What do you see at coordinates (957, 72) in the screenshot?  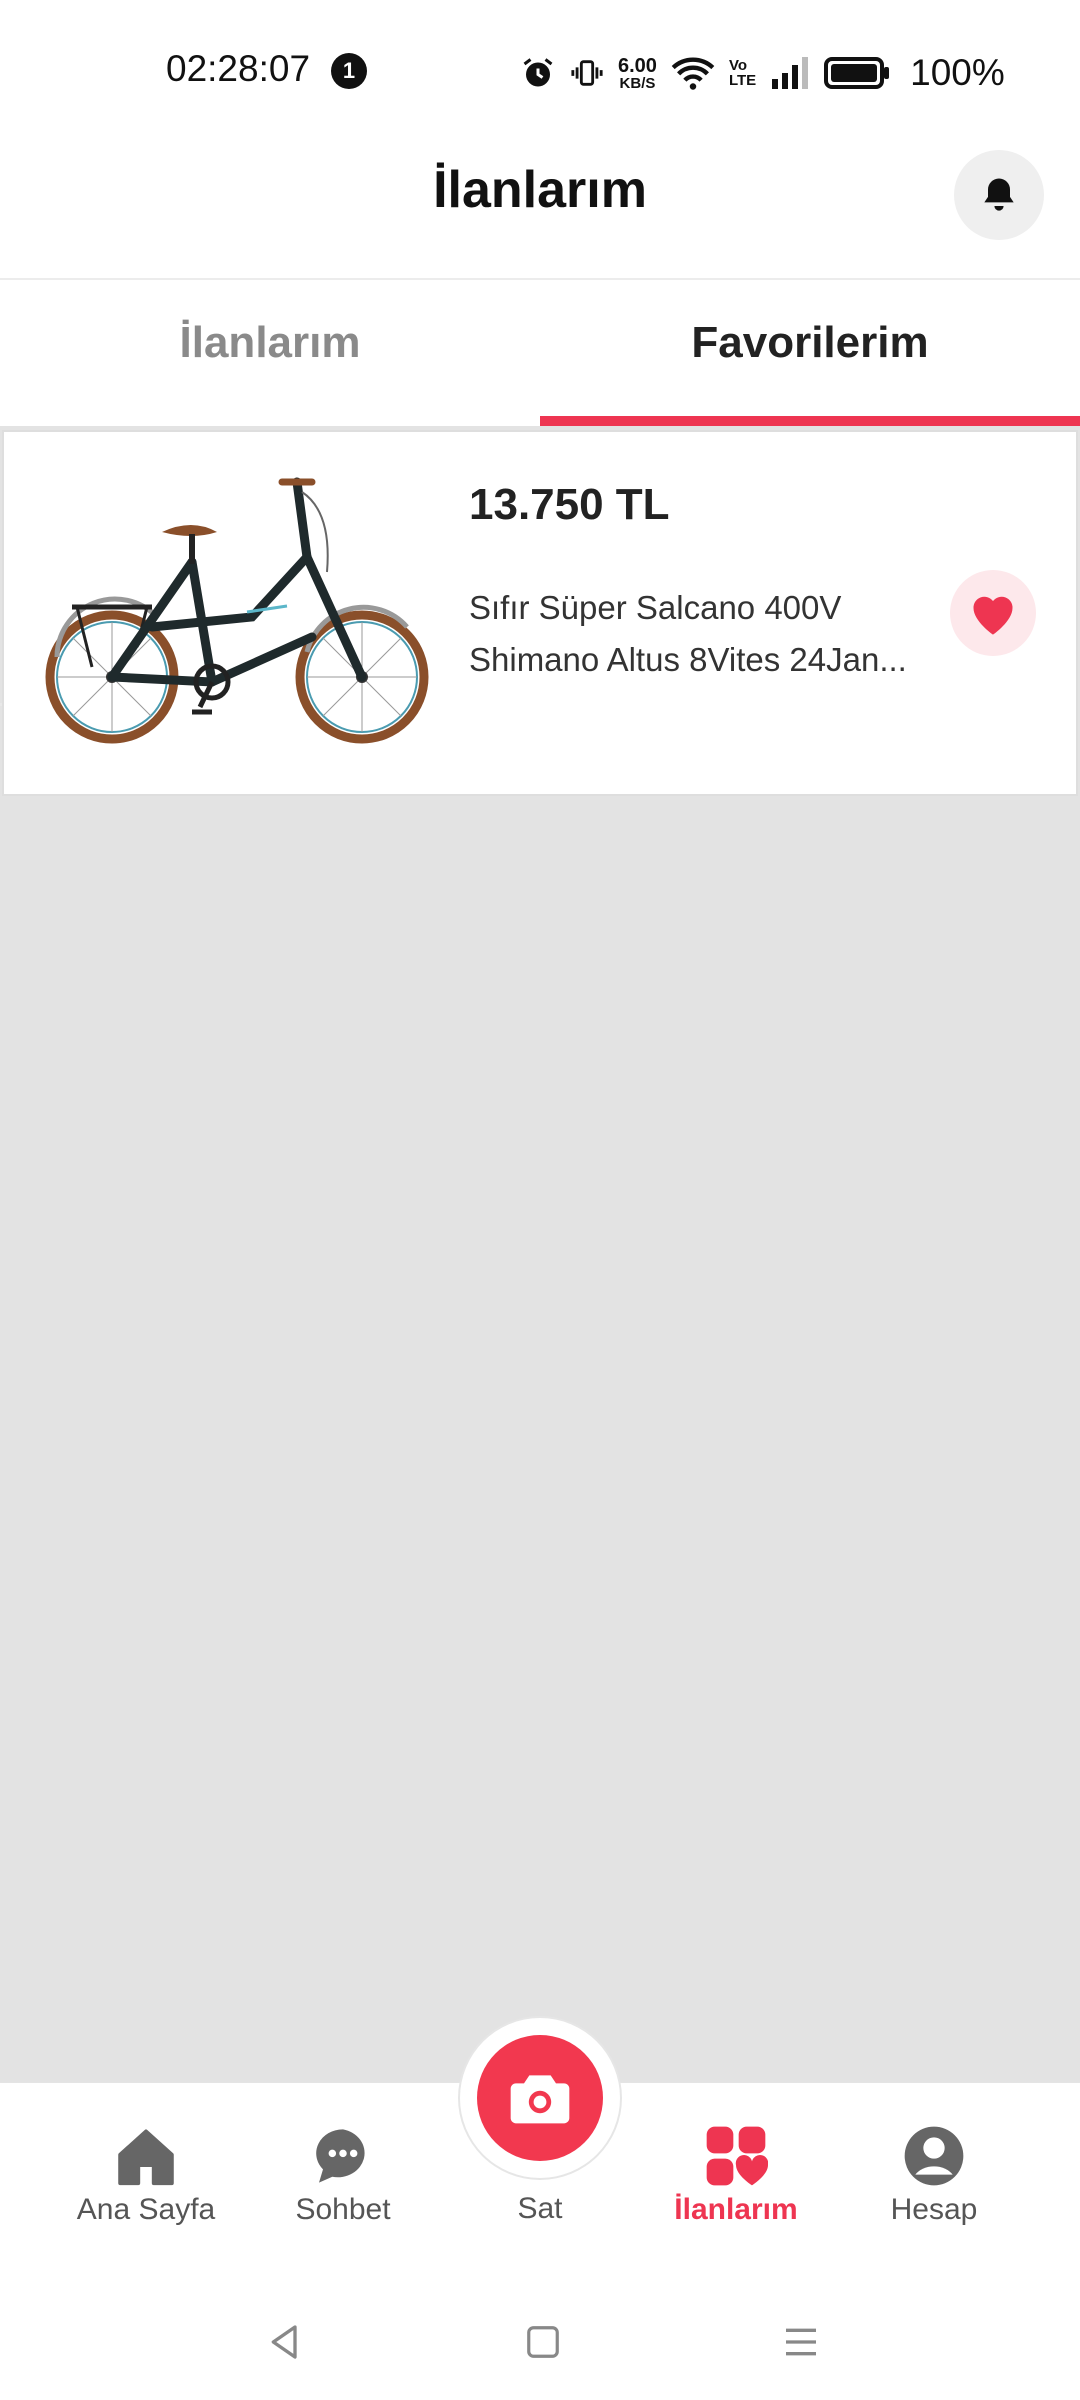 I see `battery-percent: 100%` at bounding box center [957, 72].